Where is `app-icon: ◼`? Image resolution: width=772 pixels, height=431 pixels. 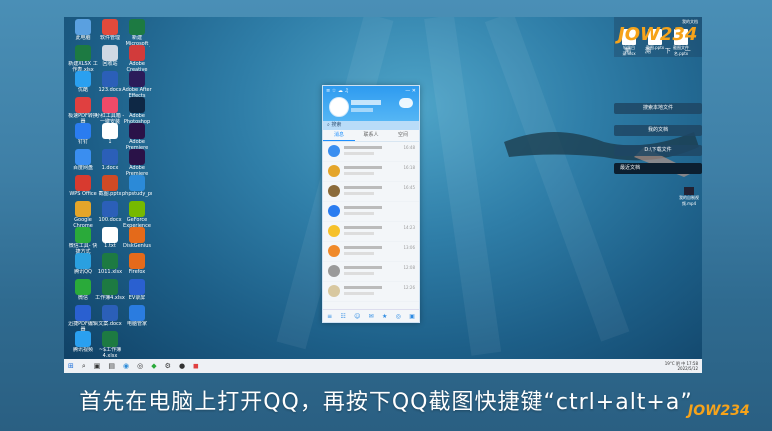 app-icon: ◼ is located at coordinates (196, 366).